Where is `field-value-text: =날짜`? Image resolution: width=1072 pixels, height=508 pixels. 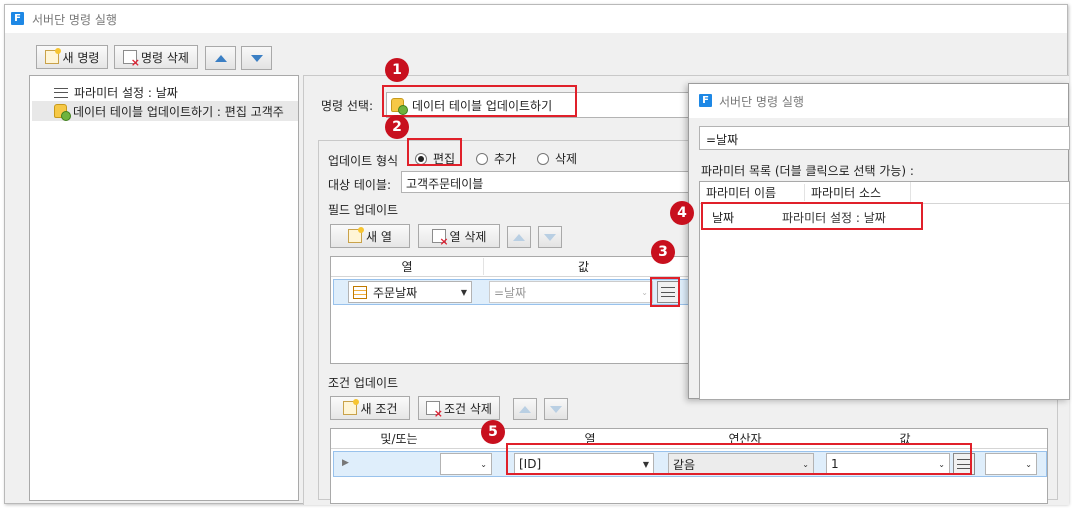
field-value-text: =날짜 is located at coordinates (510, 292).